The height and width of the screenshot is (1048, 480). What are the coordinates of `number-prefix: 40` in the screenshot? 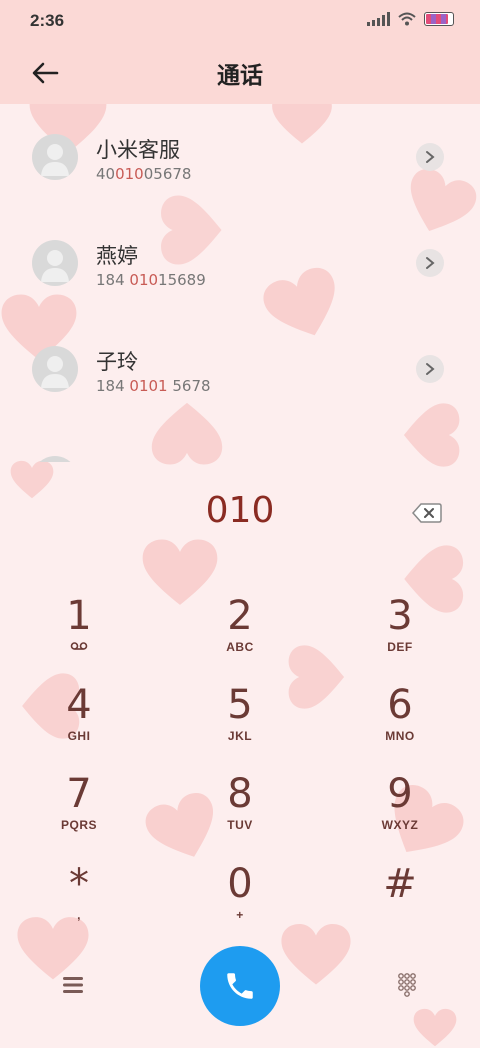 It's located at (106, 174).